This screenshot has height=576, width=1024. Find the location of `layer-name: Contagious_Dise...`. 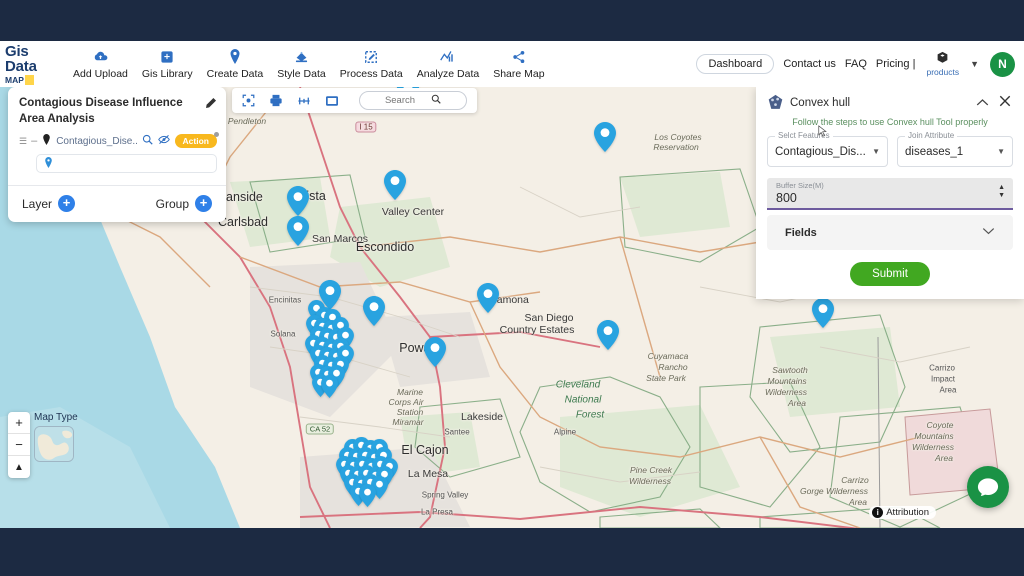

layer-name: Contagious_Dise... is located at coordinates (96, 141).